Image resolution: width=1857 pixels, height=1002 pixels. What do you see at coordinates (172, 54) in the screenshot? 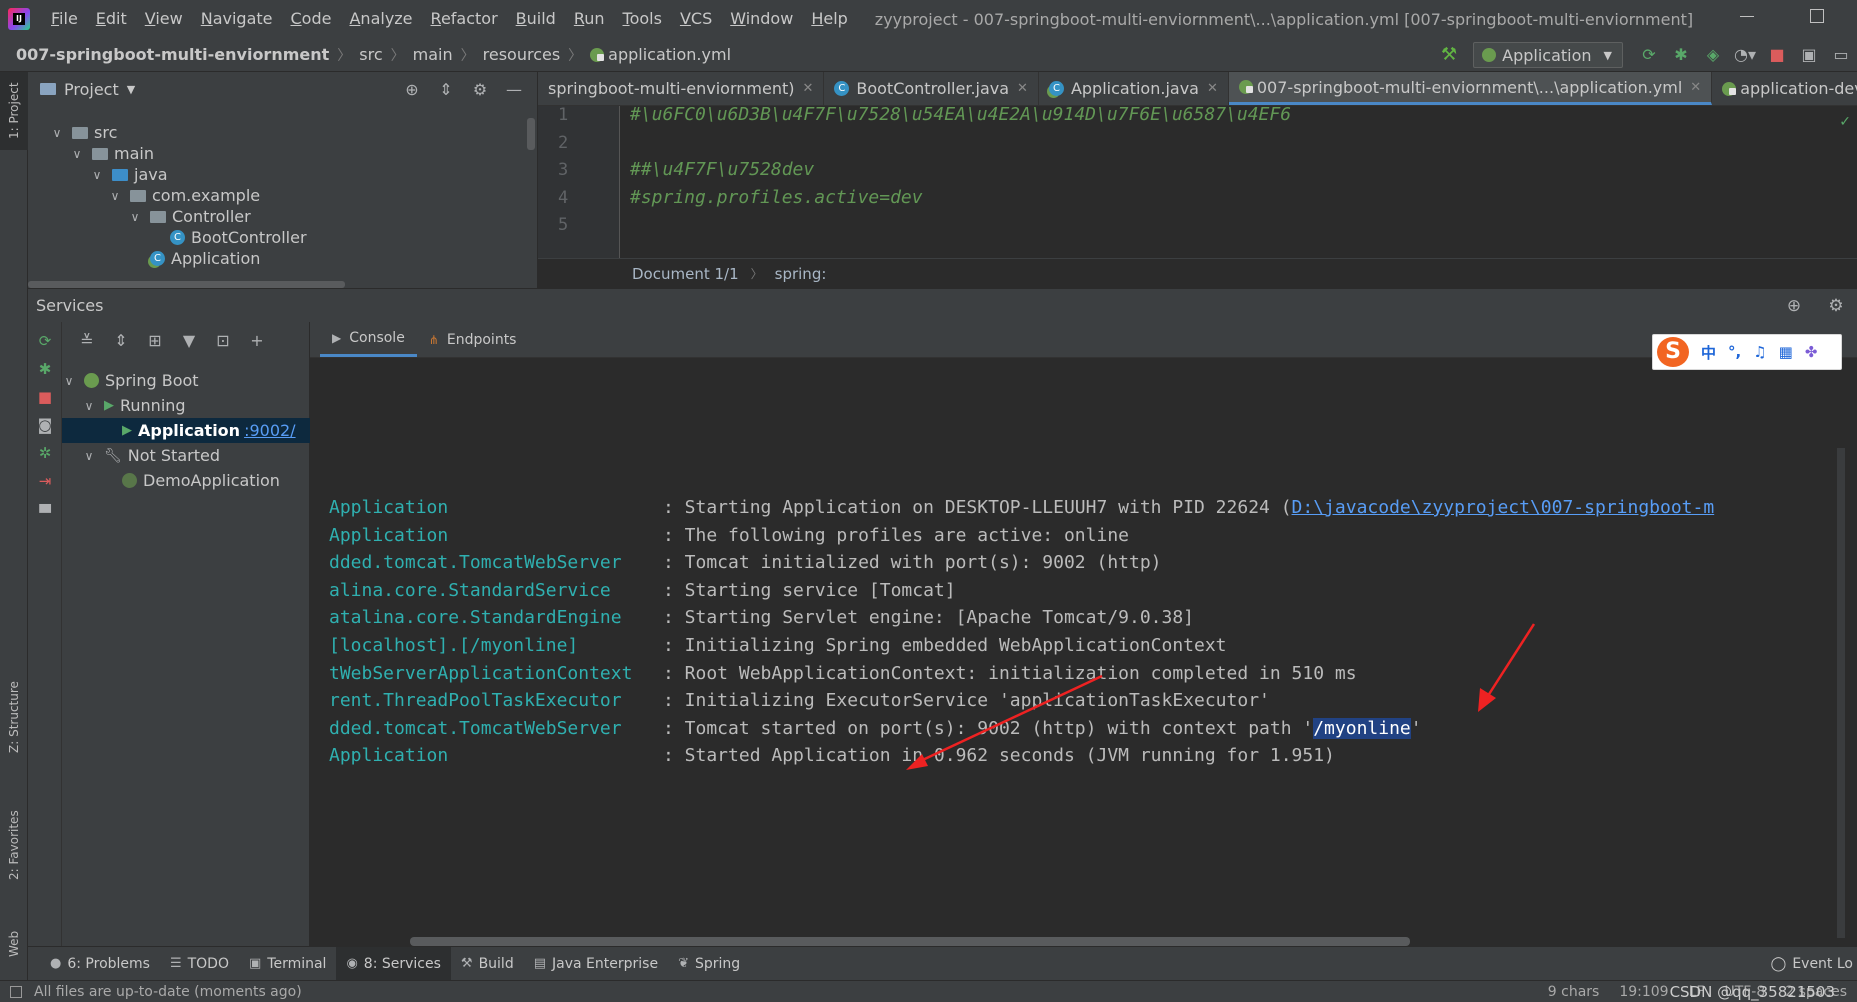
I see `breadcrumb-item: 007-springboot-multi-enviornment` at bounding box center [172, 54].